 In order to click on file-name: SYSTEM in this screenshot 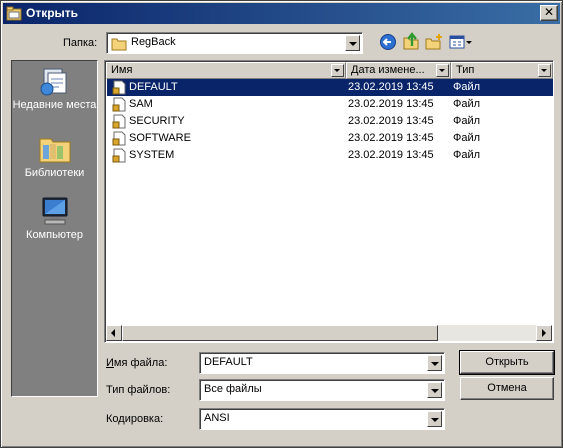, I will do `click(152, 155)`.